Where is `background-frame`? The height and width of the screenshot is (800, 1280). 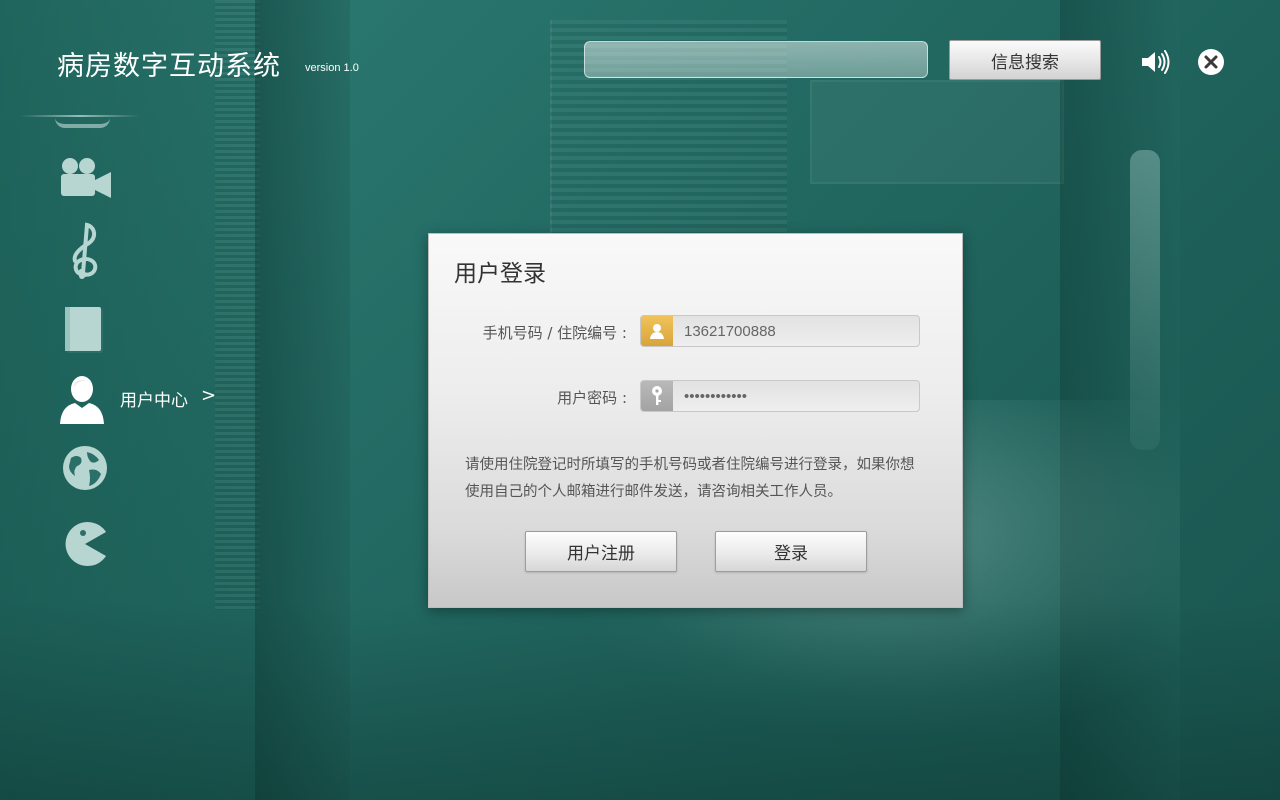
background-frame is located at coordinates (937, 132).